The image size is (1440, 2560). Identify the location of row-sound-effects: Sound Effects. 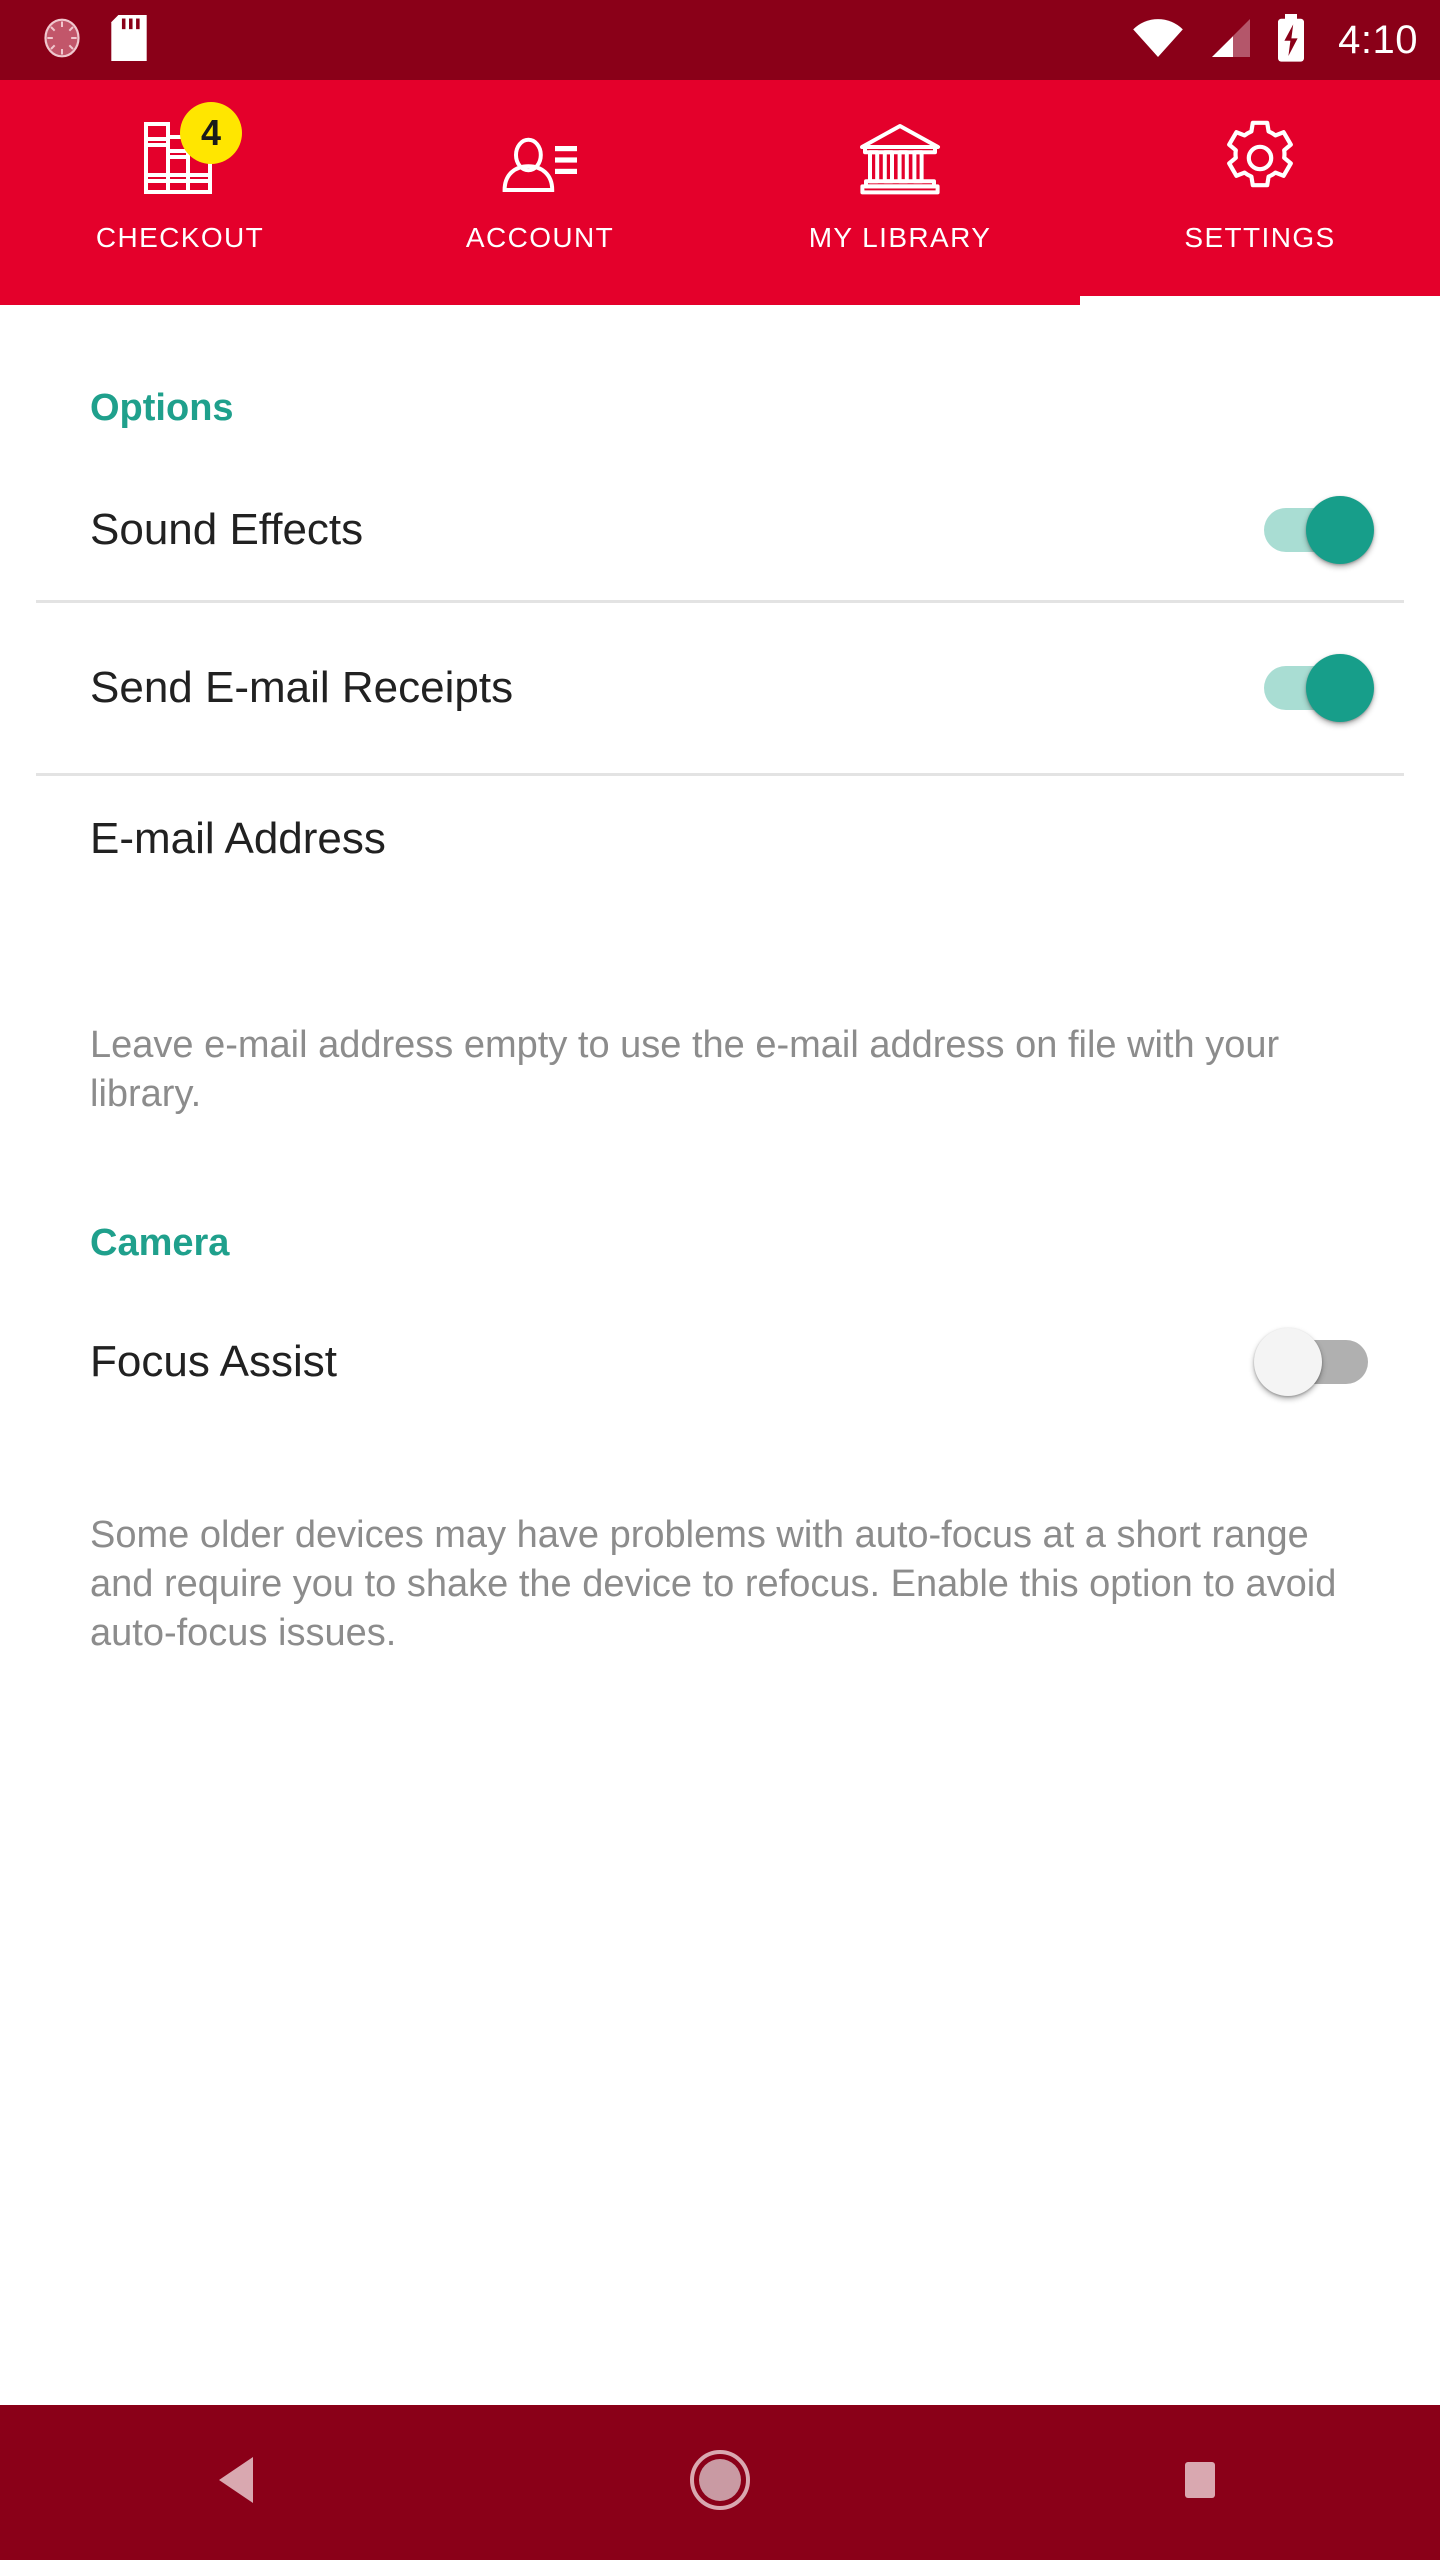
(720, 530).